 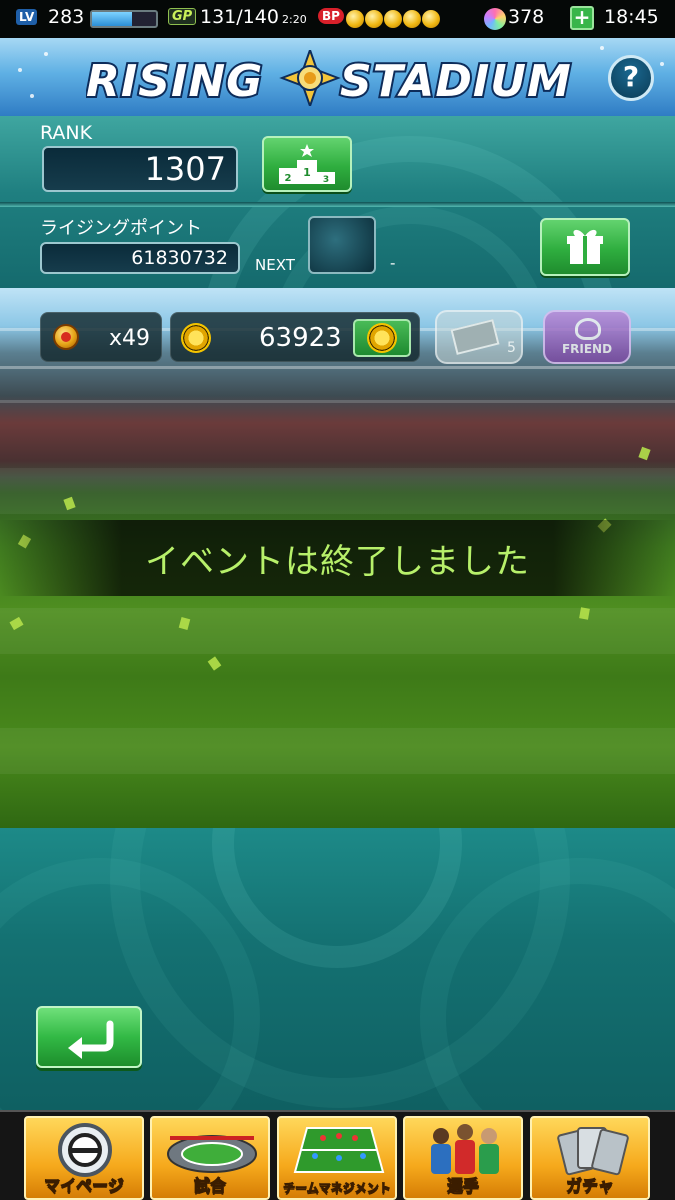 I want to click on clock: 18:45, so click(x=631, y=17).